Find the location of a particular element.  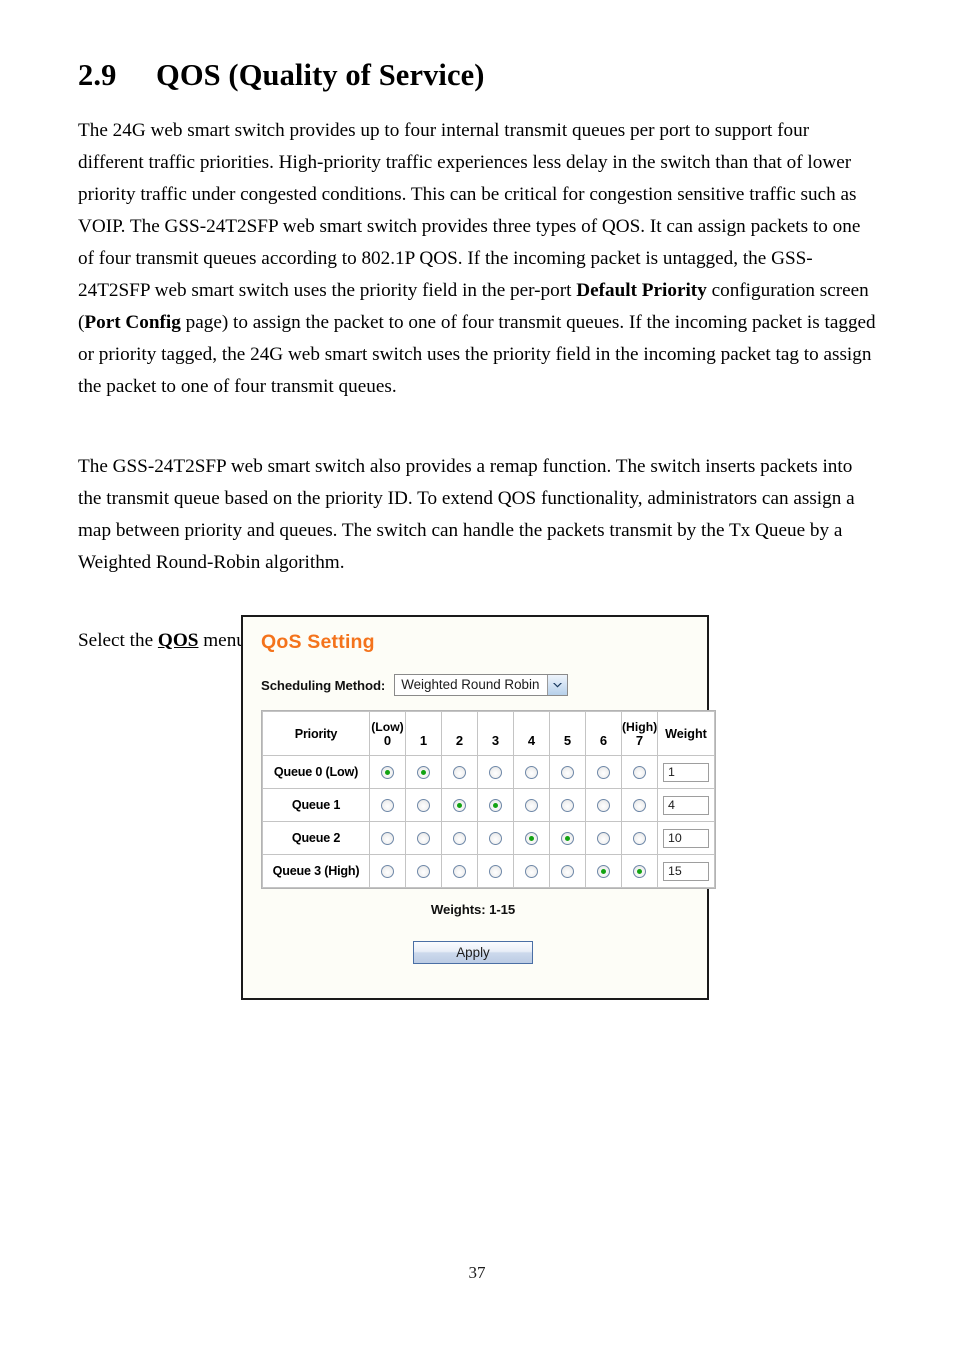

radio-cell-q0-p0 is located at coordinates (387, 772).